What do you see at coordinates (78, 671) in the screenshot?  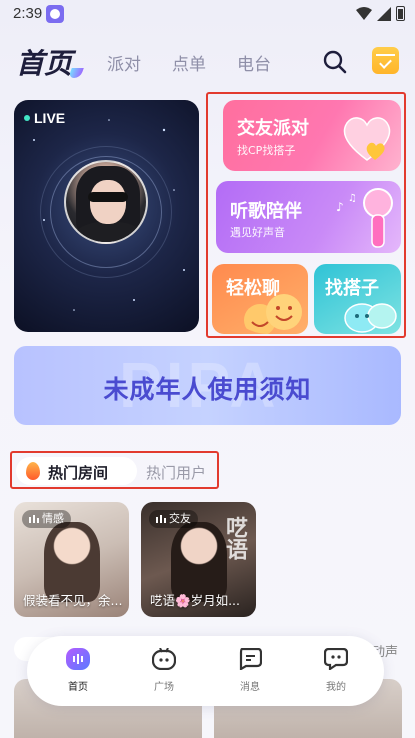 I see `nav-home: 首页` at bounding box center [78, 671].